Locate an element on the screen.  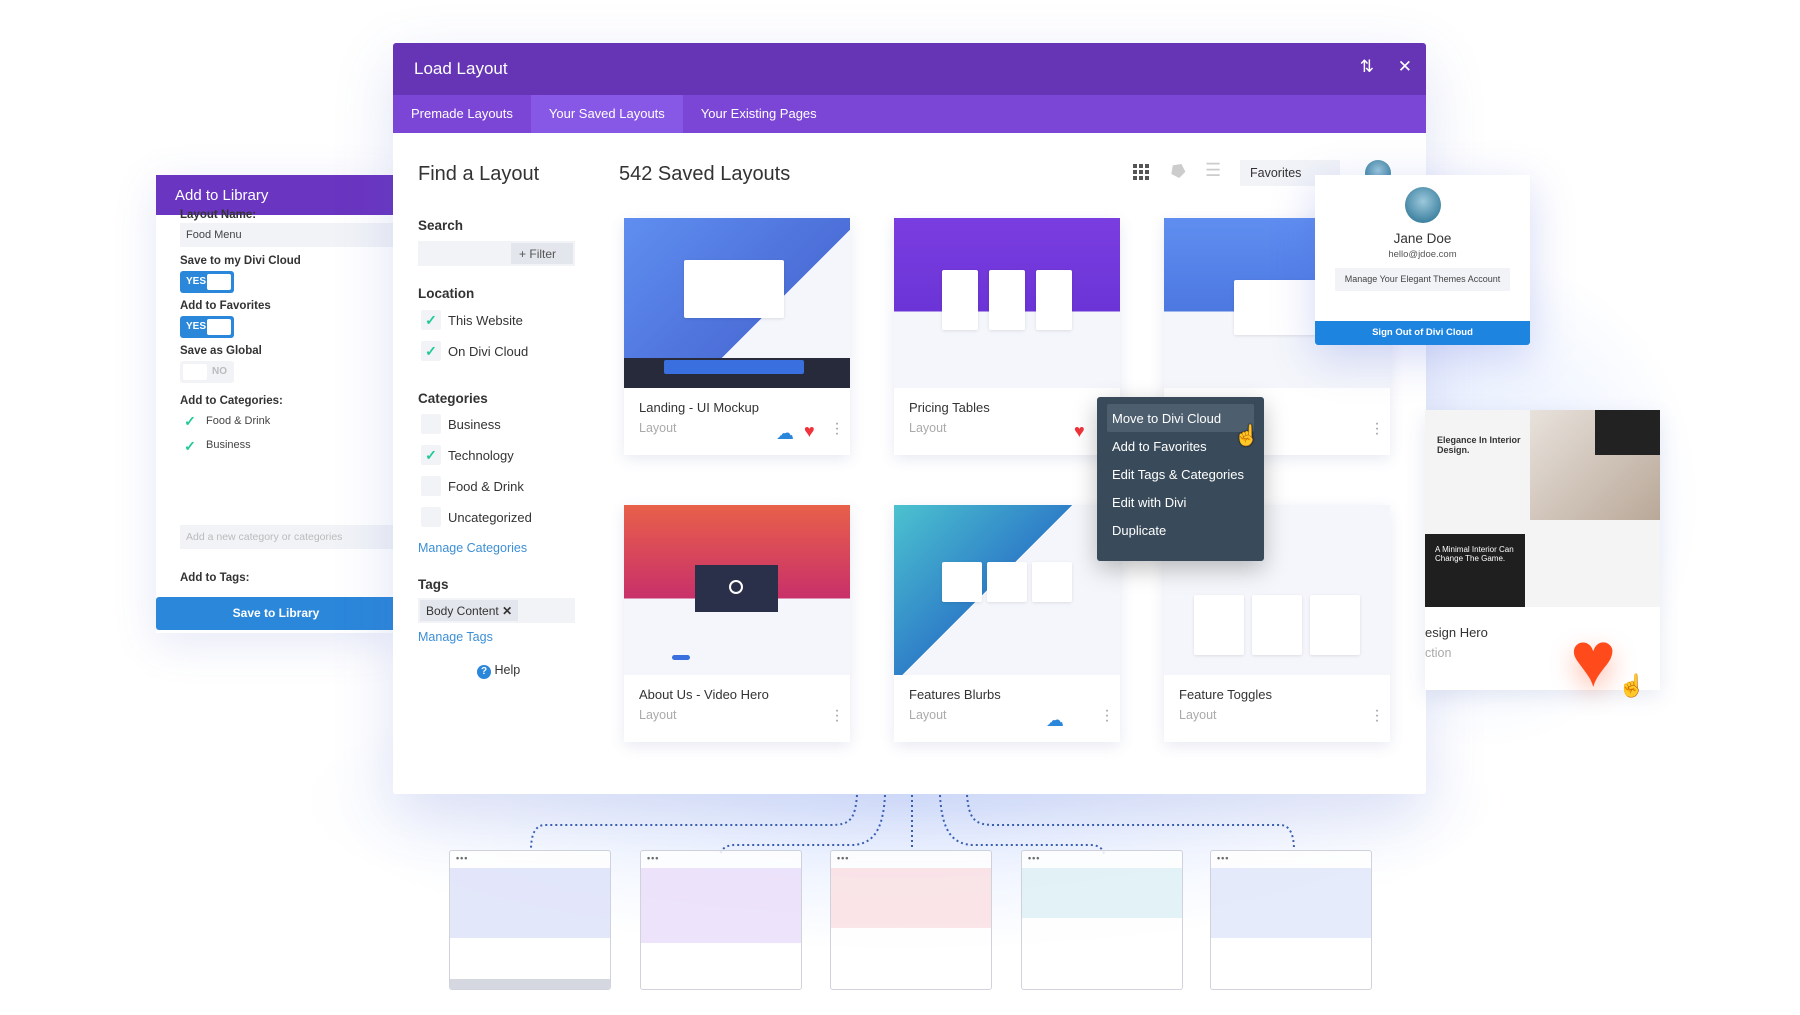
layout-card: Pricing Tables Layout ♥ is located at coordinates (1007, 336).